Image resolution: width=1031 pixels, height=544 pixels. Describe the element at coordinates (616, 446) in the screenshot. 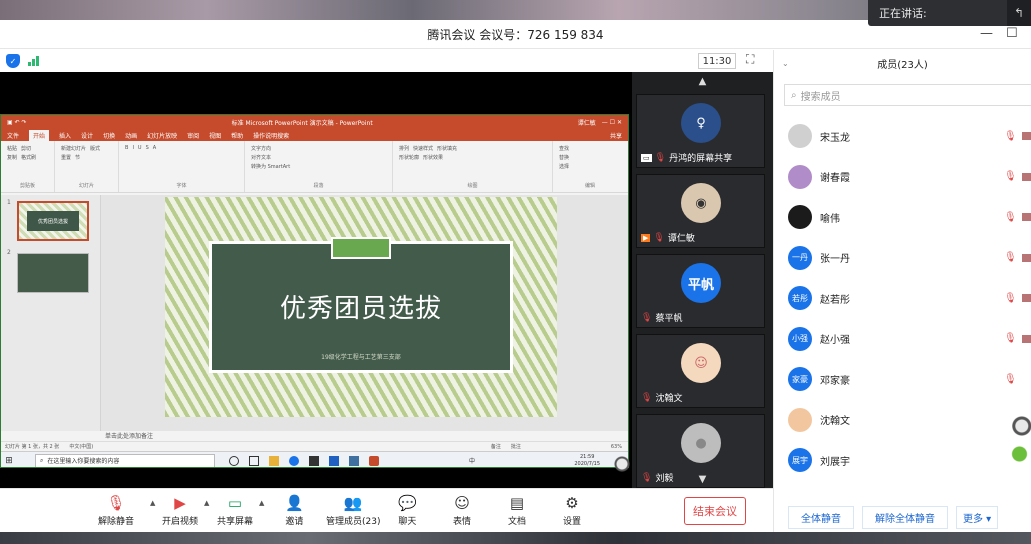

I see `ppt-zoom: 63%` at that location.